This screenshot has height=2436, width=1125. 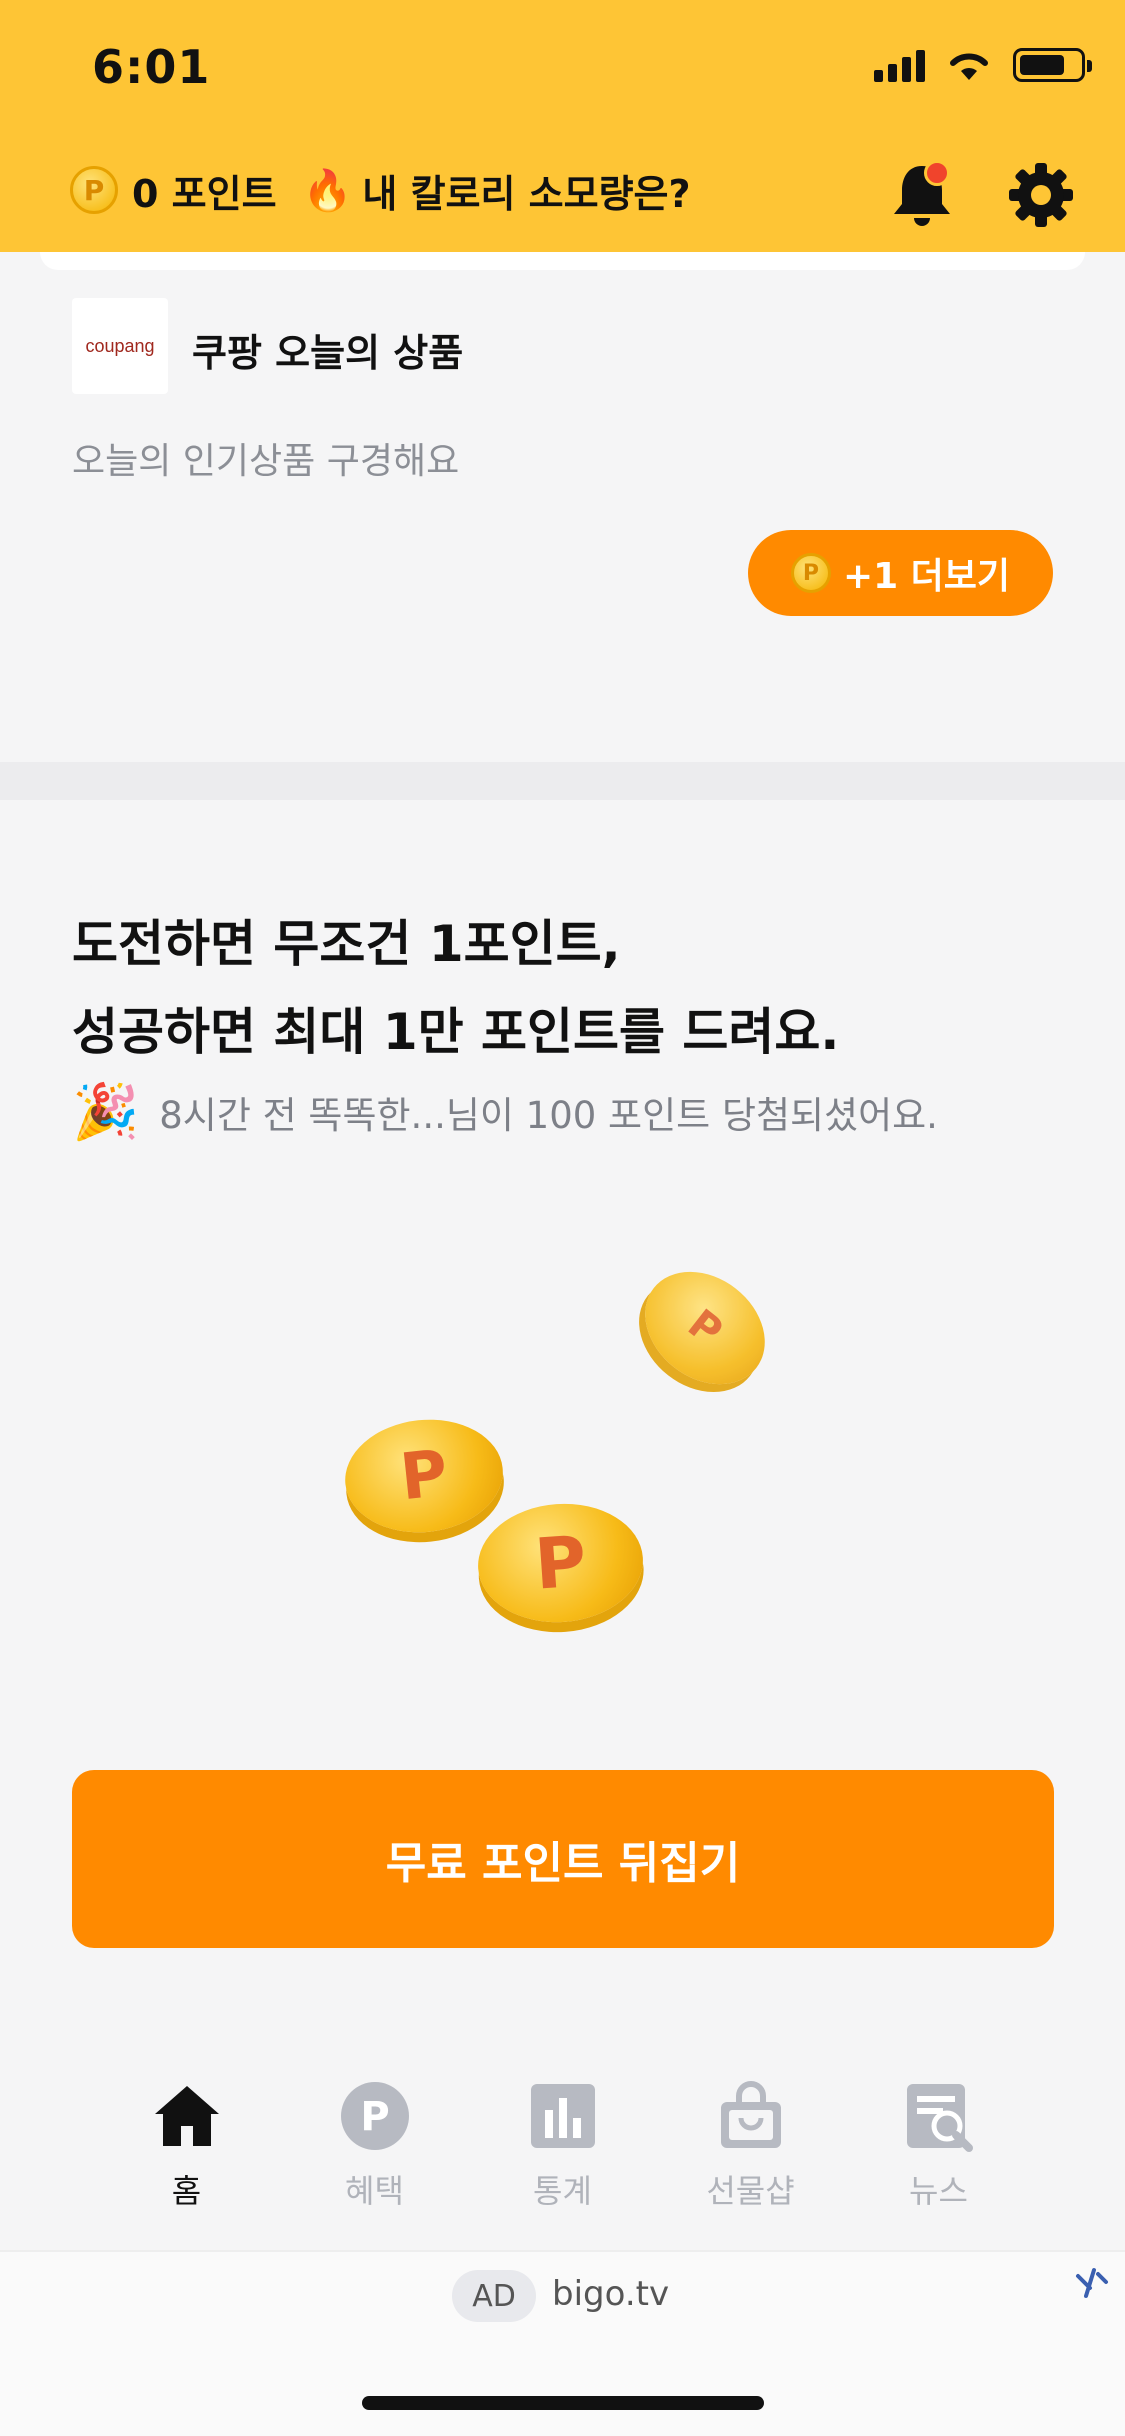 I want to click on app-header: 6:01 P 0 포인트 🔥 내 칼로리 소모량은?, so click(x=562, y=126).